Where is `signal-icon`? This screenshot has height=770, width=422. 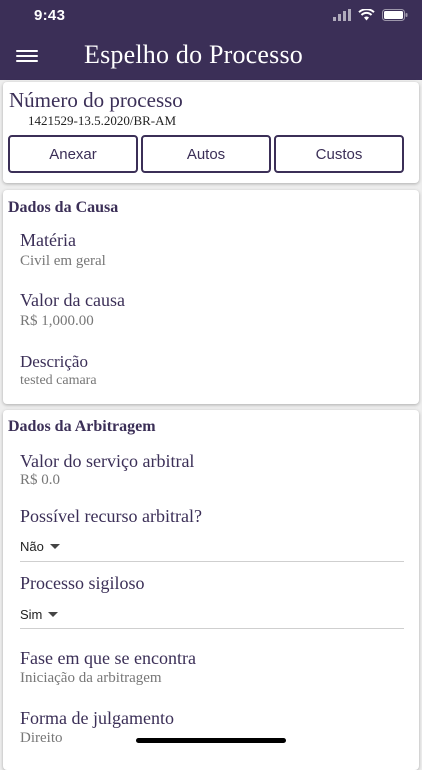 signal-icon is located at coordinates (342, 15).